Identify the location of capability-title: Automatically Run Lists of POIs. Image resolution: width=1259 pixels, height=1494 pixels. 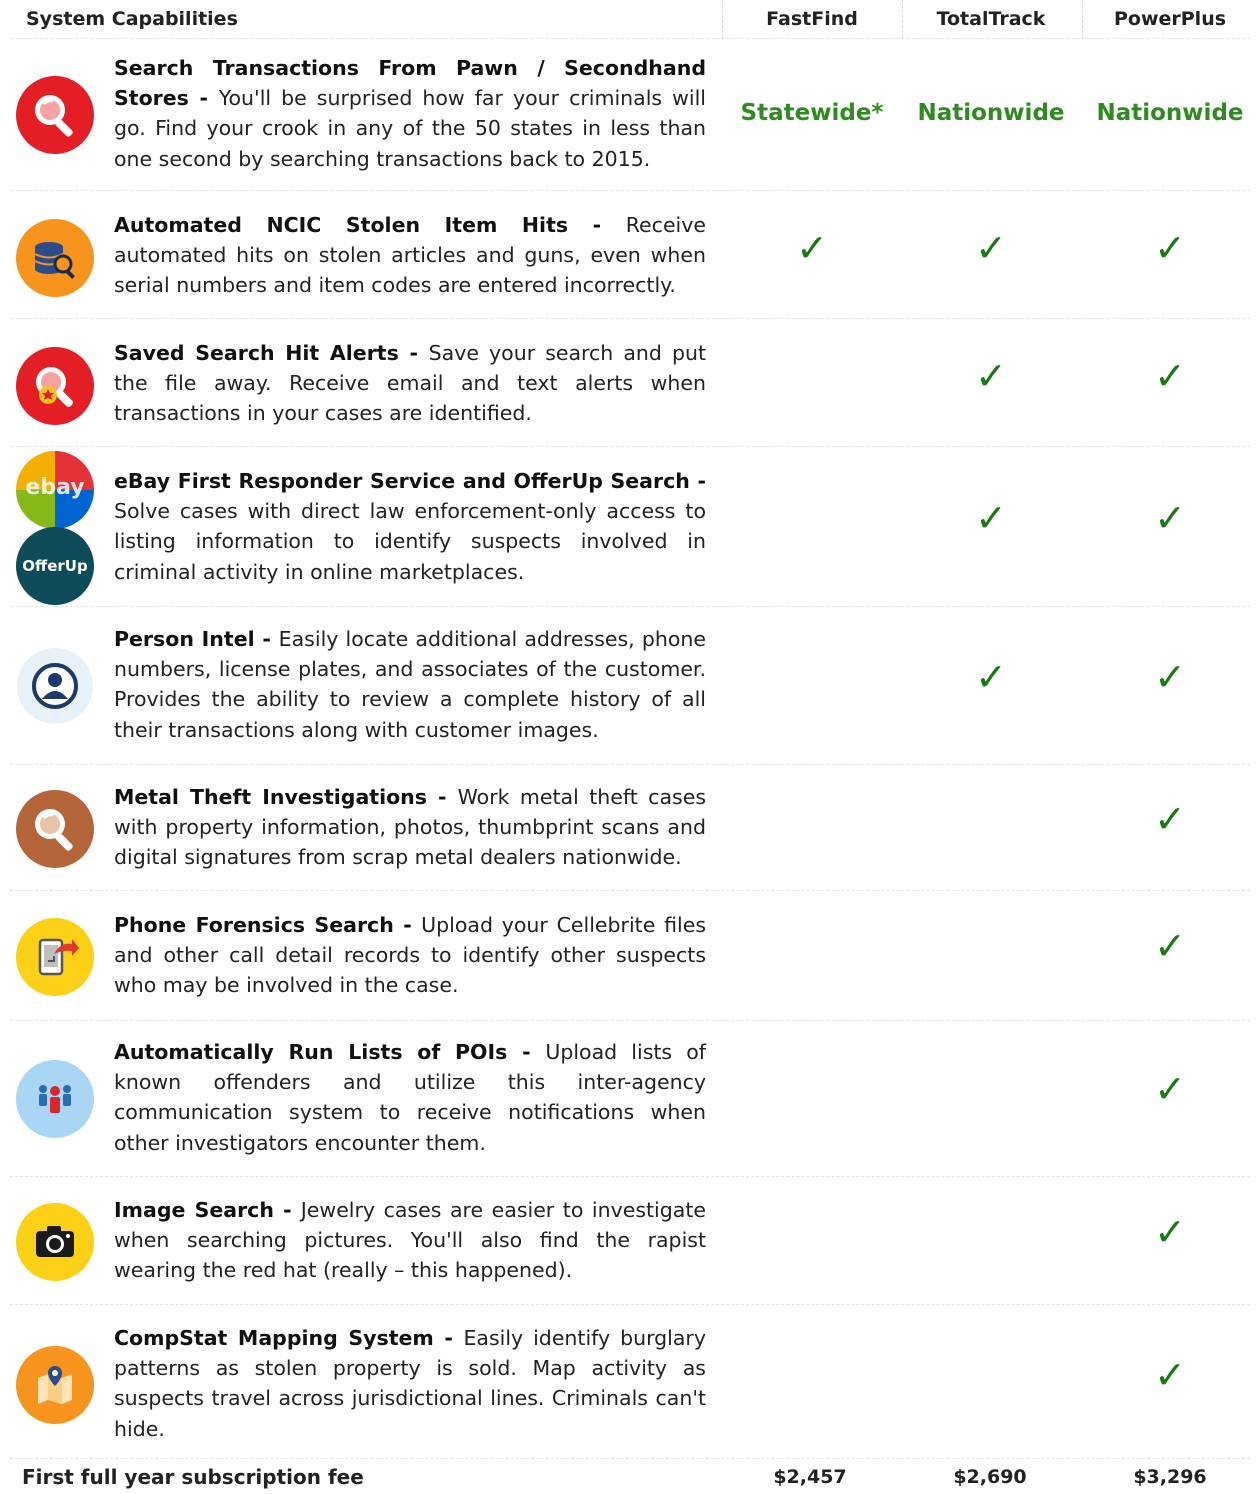
(311, 1052).